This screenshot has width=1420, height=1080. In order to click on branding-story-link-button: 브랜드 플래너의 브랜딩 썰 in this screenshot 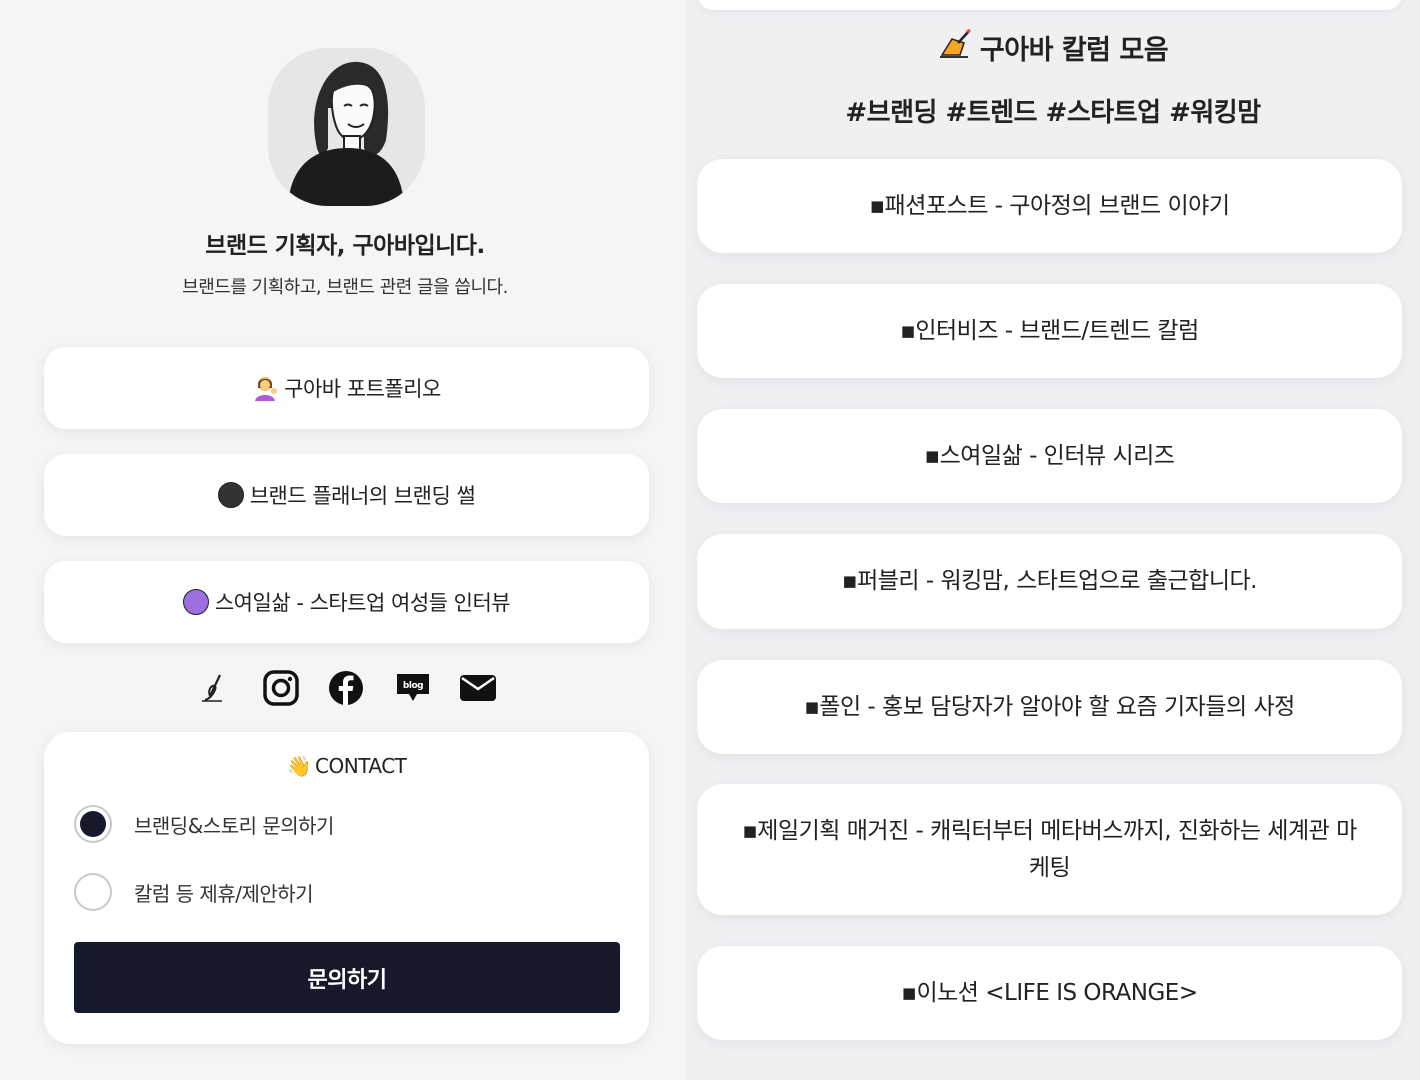, I will do `click(346, 495)`.